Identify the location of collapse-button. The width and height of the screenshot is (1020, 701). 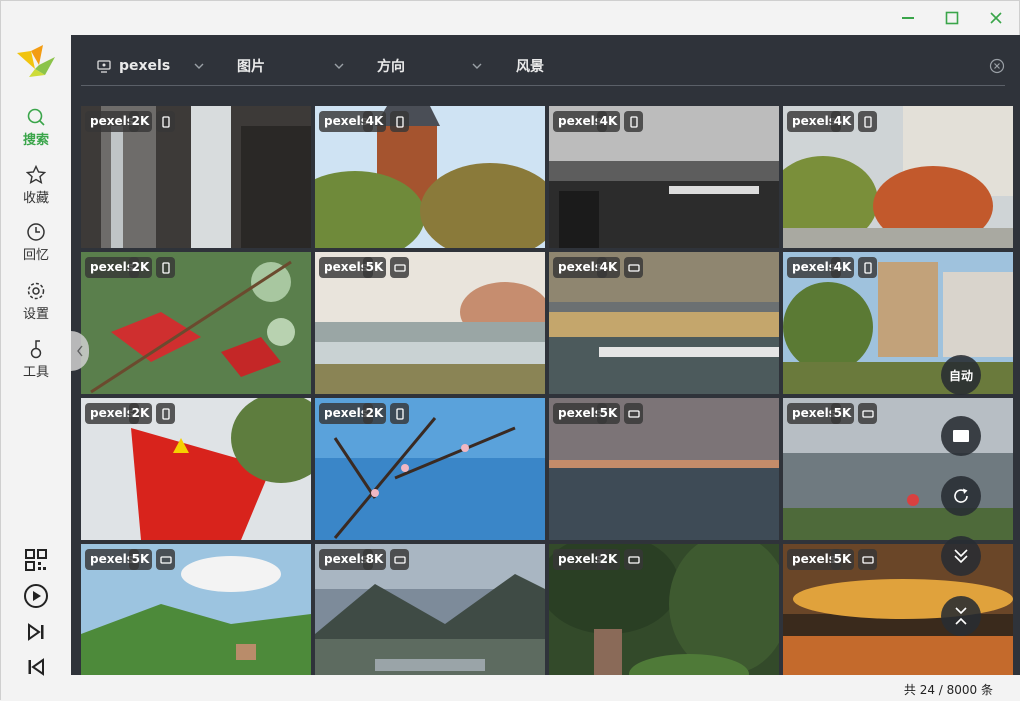
(961, 616).